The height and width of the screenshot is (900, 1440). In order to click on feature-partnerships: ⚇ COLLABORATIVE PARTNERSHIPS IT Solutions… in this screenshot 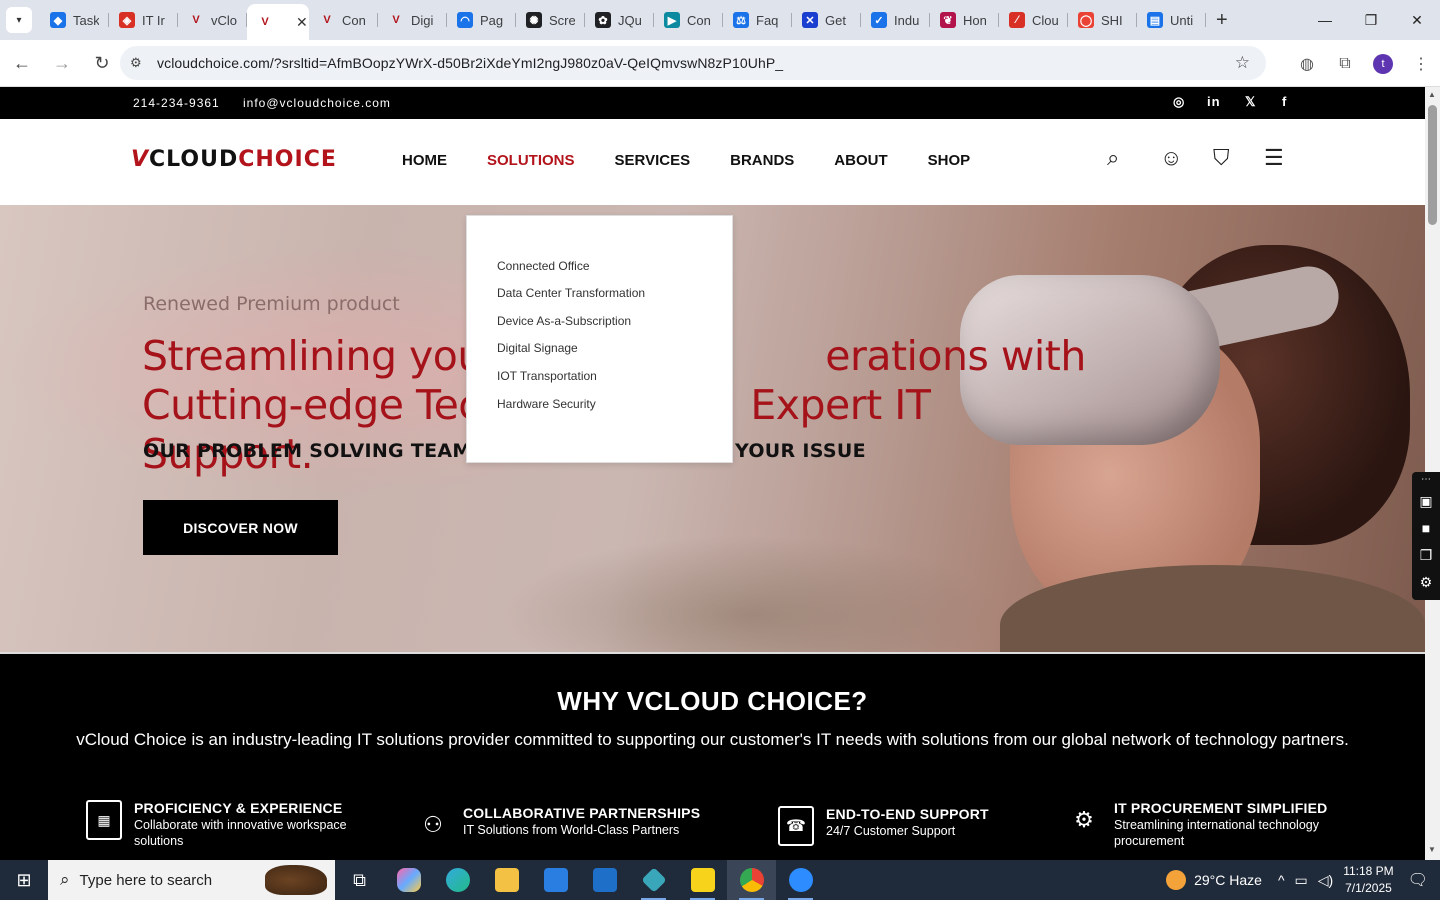, I will do `click(569, 825)`.